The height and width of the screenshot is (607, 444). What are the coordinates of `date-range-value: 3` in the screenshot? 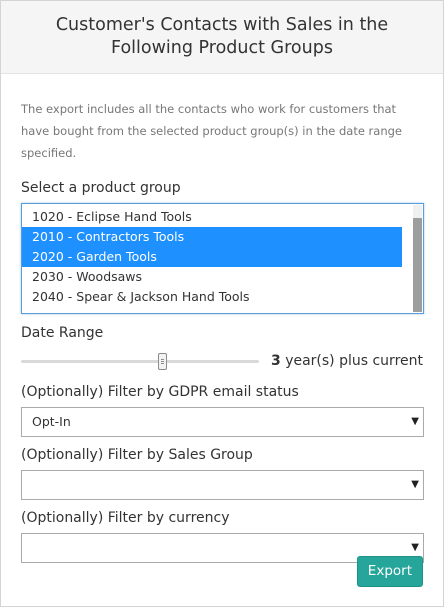 It's located at (275, 361).